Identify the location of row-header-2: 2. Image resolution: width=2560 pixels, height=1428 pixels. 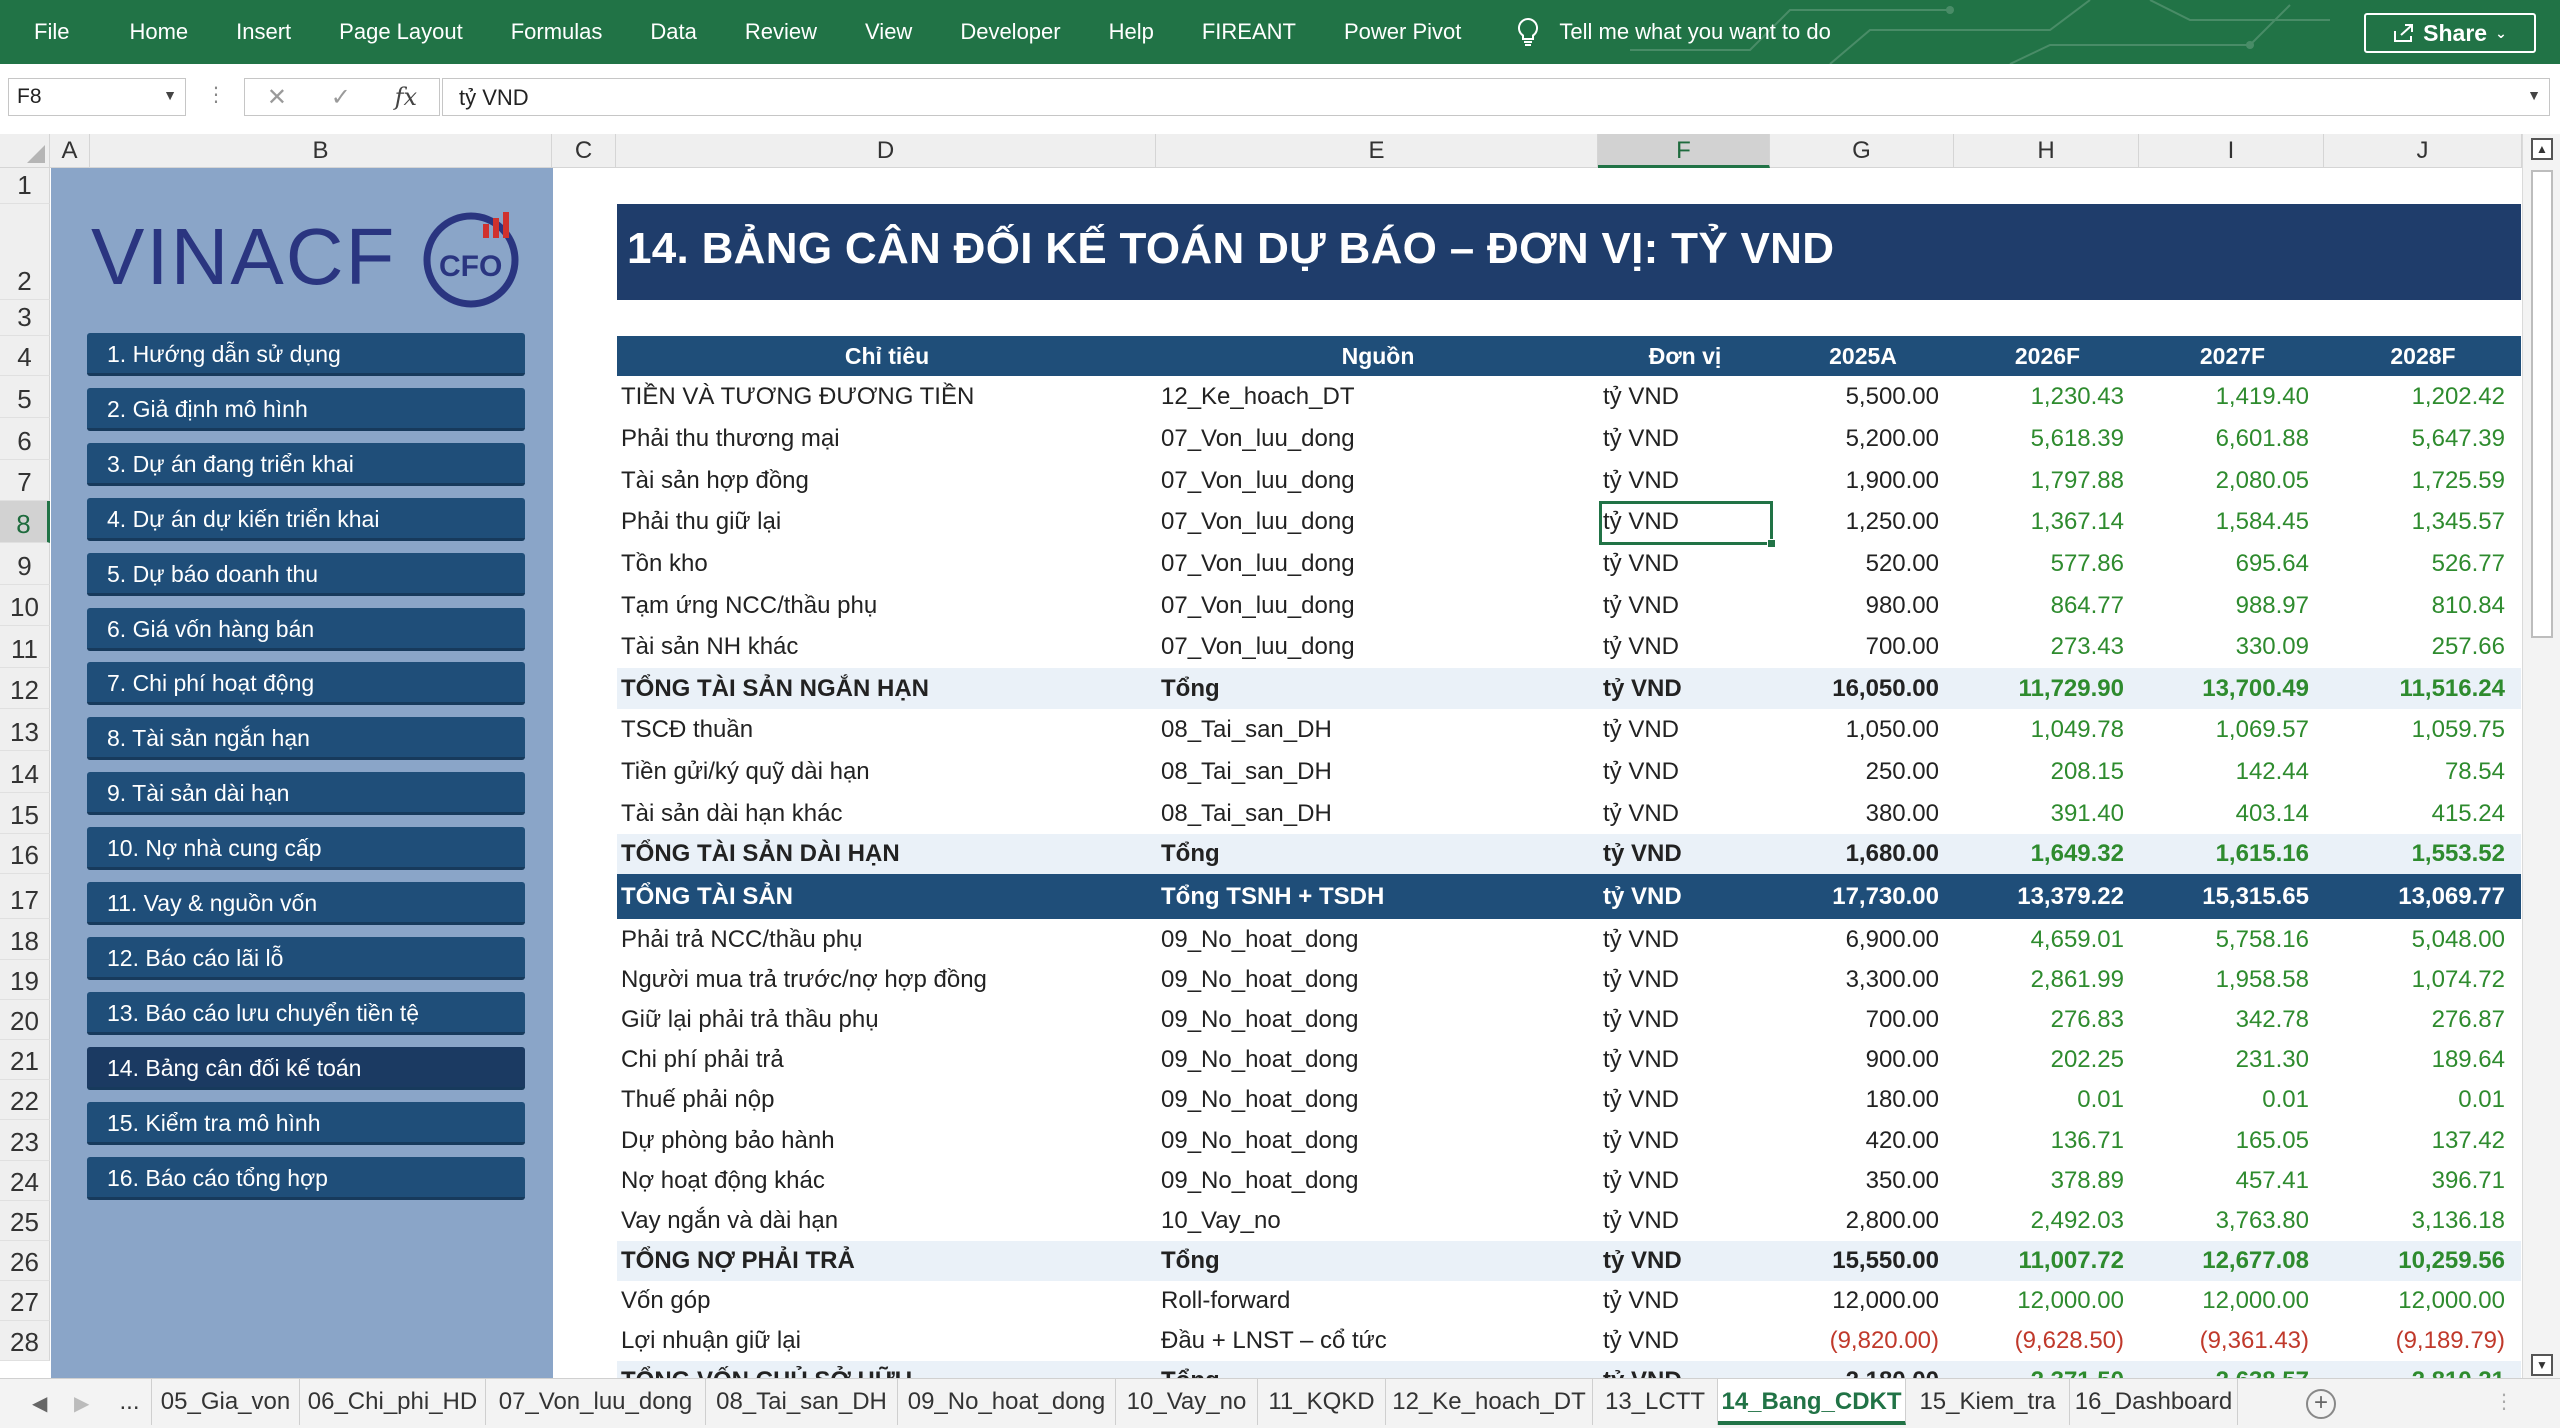
(25, 252).